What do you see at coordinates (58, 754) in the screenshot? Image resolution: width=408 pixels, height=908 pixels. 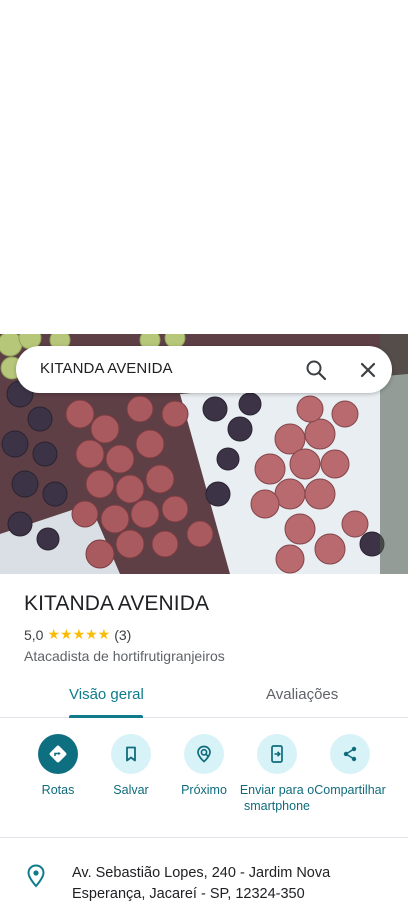 I see `directions-icon` at bounding box center [58, 754].